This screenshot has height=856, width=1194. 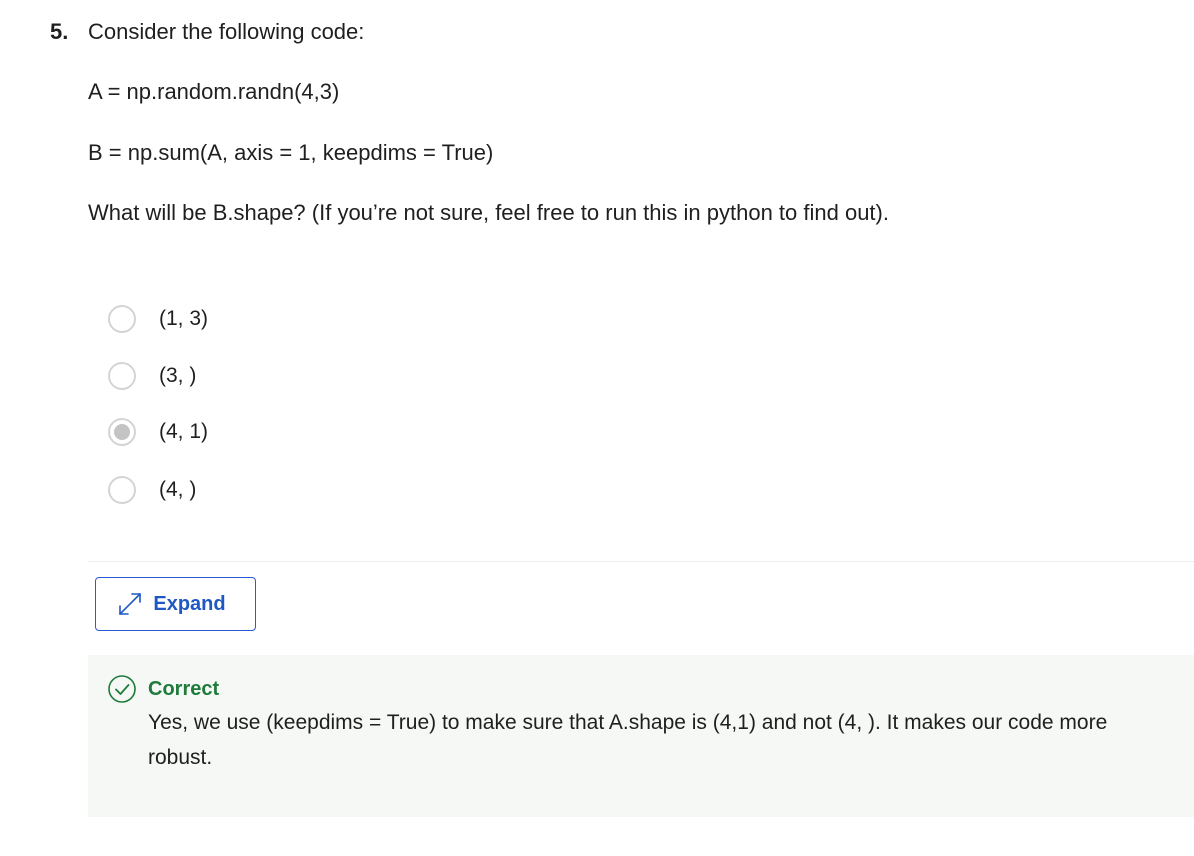 I want to click on option-label: (4, 1), so click(x=184, y=431).